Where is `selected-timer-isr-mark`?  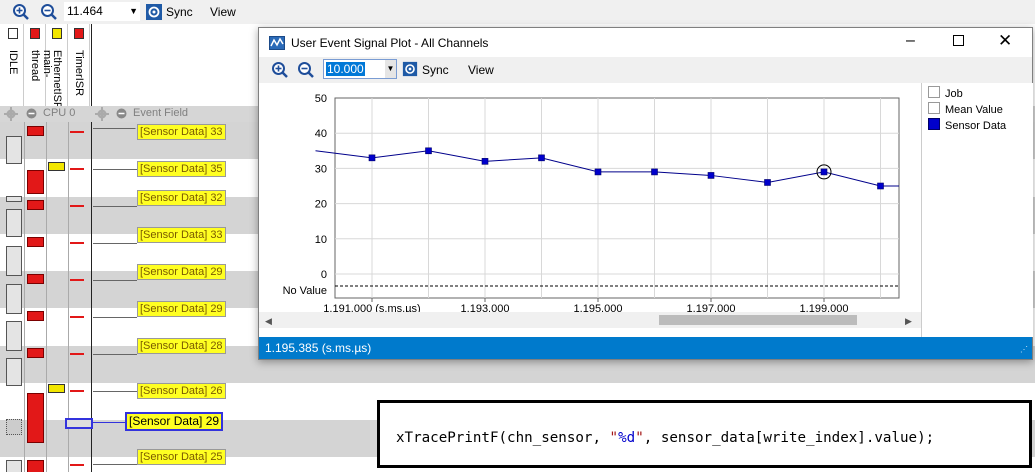
selected-timer-isr-mark is located at coordinates (79, 423).